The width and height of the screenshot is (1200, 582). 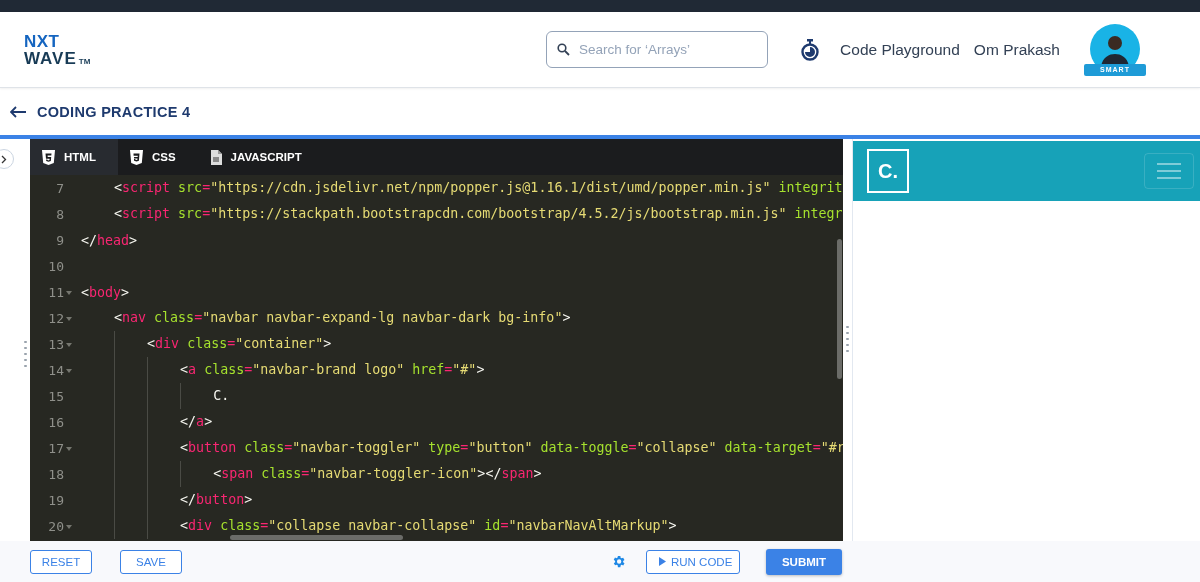 What do you see at coordinates (109, 240) in the screenshot?
I see `code-line: </head>` at bounding box center [109, 240].